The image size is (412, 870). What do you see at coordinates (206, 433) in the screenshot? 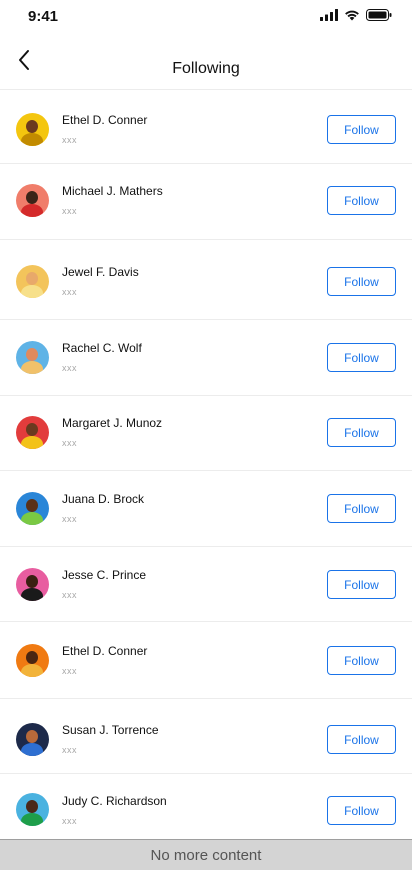
I see `list-item: Margaret J. Munoz xxx Follow` at bounding box center [206, 433].